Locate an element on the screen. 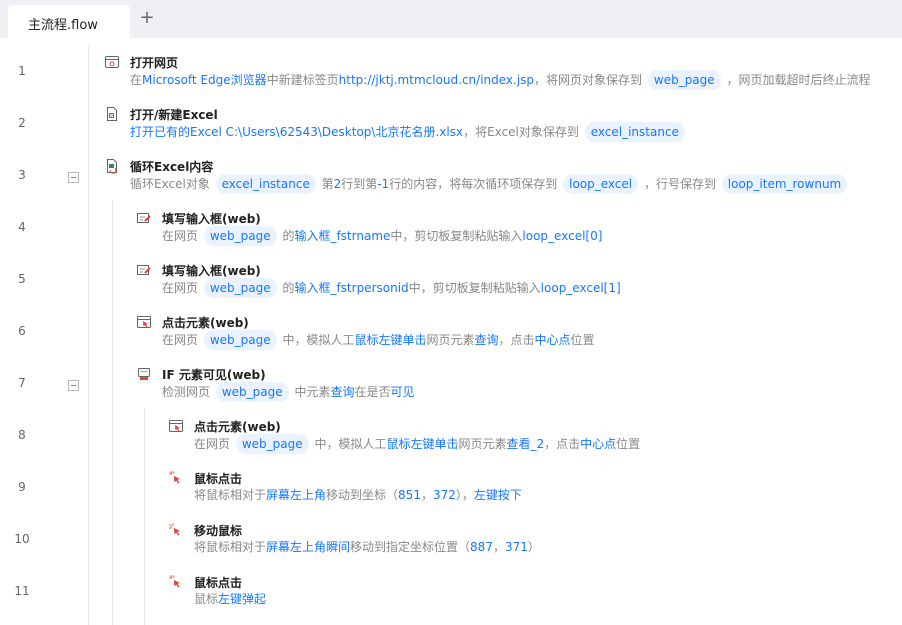  tab-main-flow: 主流程.flow is located at coordinates (69, 21).